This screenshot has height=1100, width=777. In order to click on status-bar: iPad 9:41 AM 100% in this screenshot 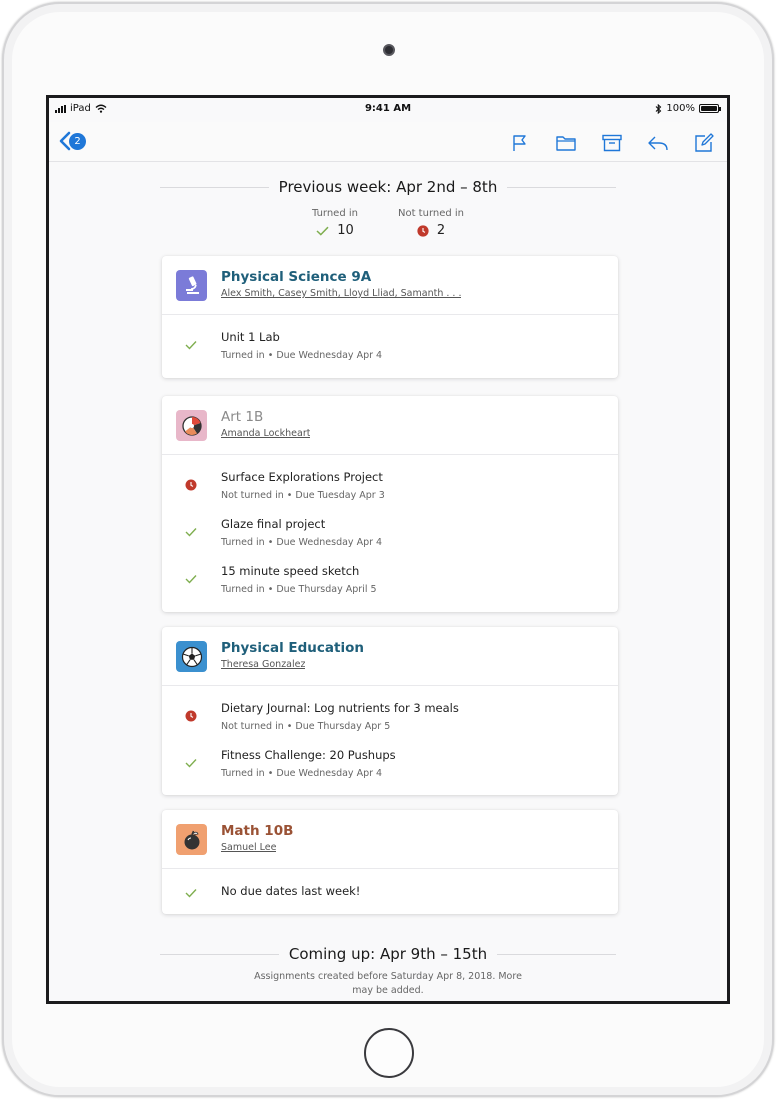, I will do `click(388, 110)`.